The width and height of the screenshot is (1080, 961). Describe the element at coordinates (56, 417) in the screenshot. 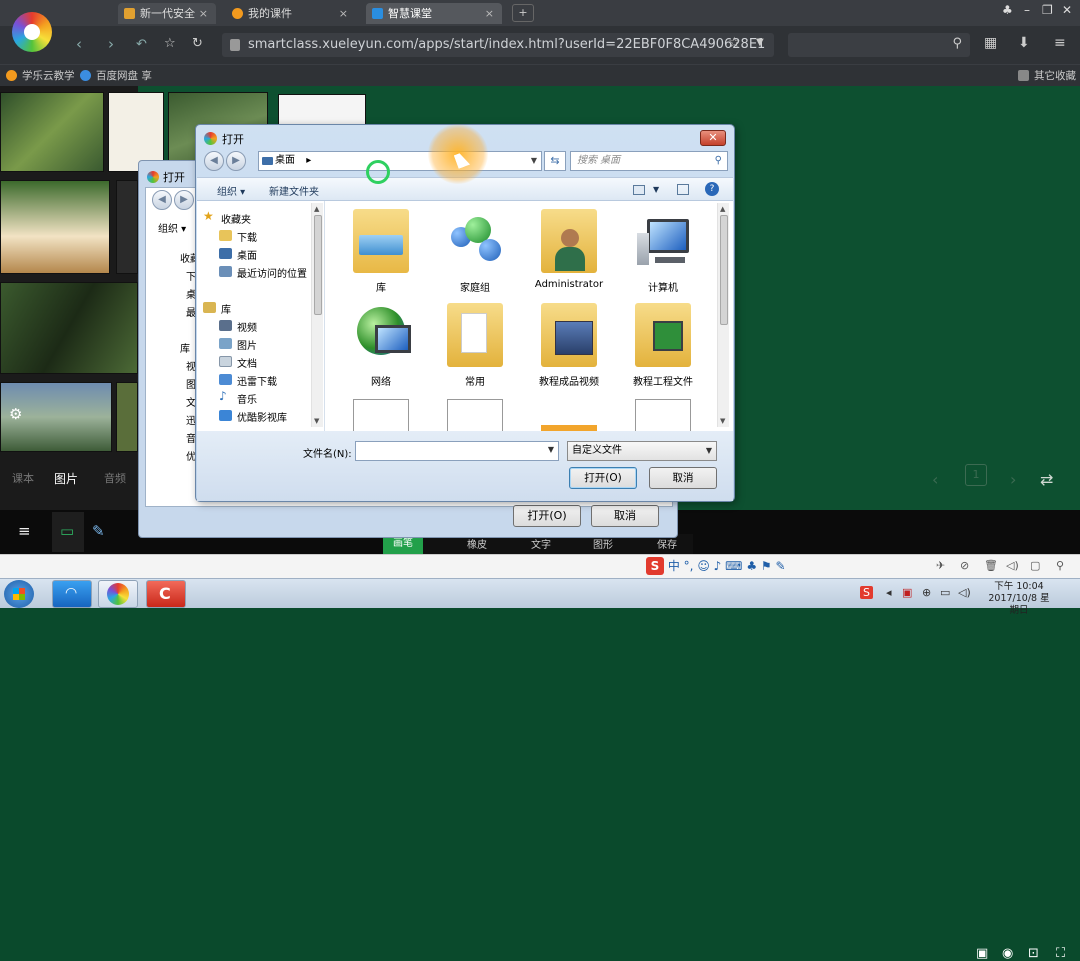

I see `image-thumbnail: ⚙` at that location.